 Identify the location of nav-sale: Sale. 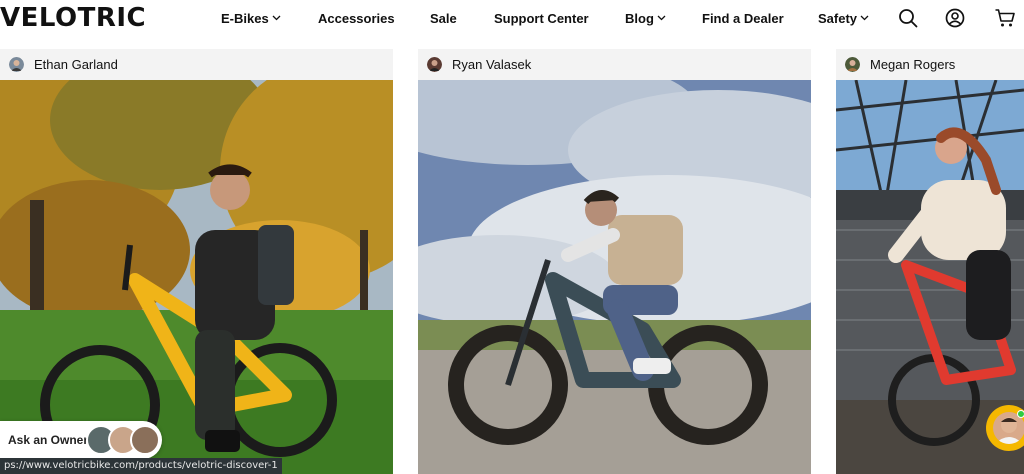
(443, 18).